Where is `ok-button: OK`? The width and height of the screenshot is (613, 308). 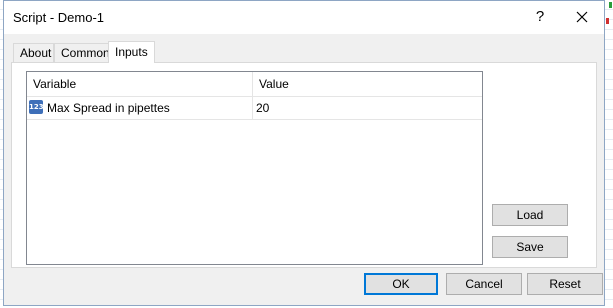 ok-button: OK is located at coordinates (401, 284).